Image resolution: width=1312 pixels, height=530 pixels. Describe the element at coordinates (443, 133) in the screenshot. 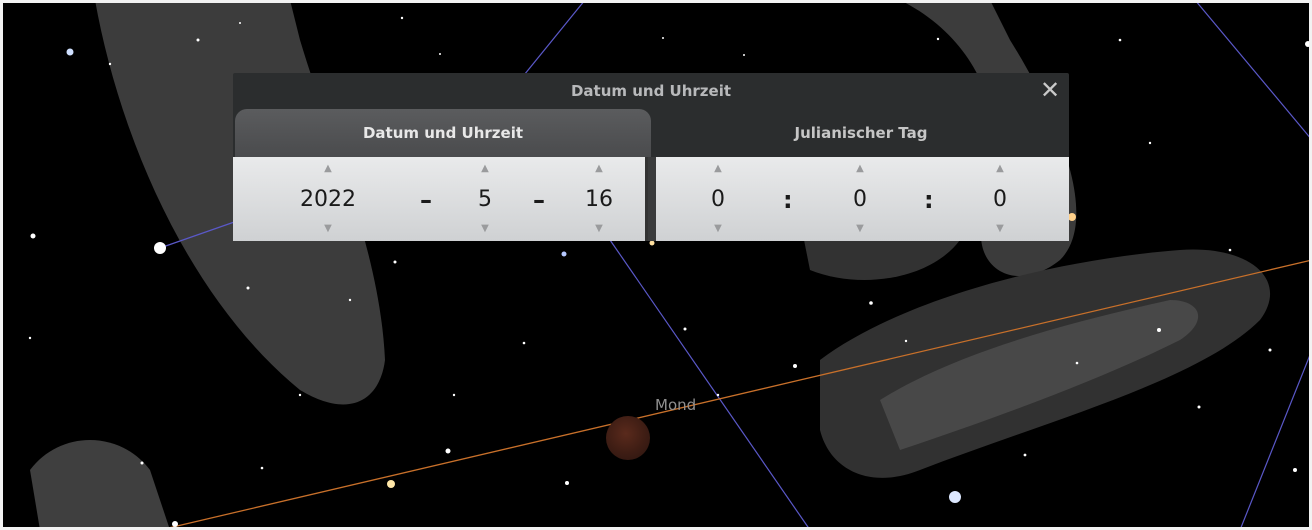

I see `tab-date-time: Datum und Uhrzeit` at that location.